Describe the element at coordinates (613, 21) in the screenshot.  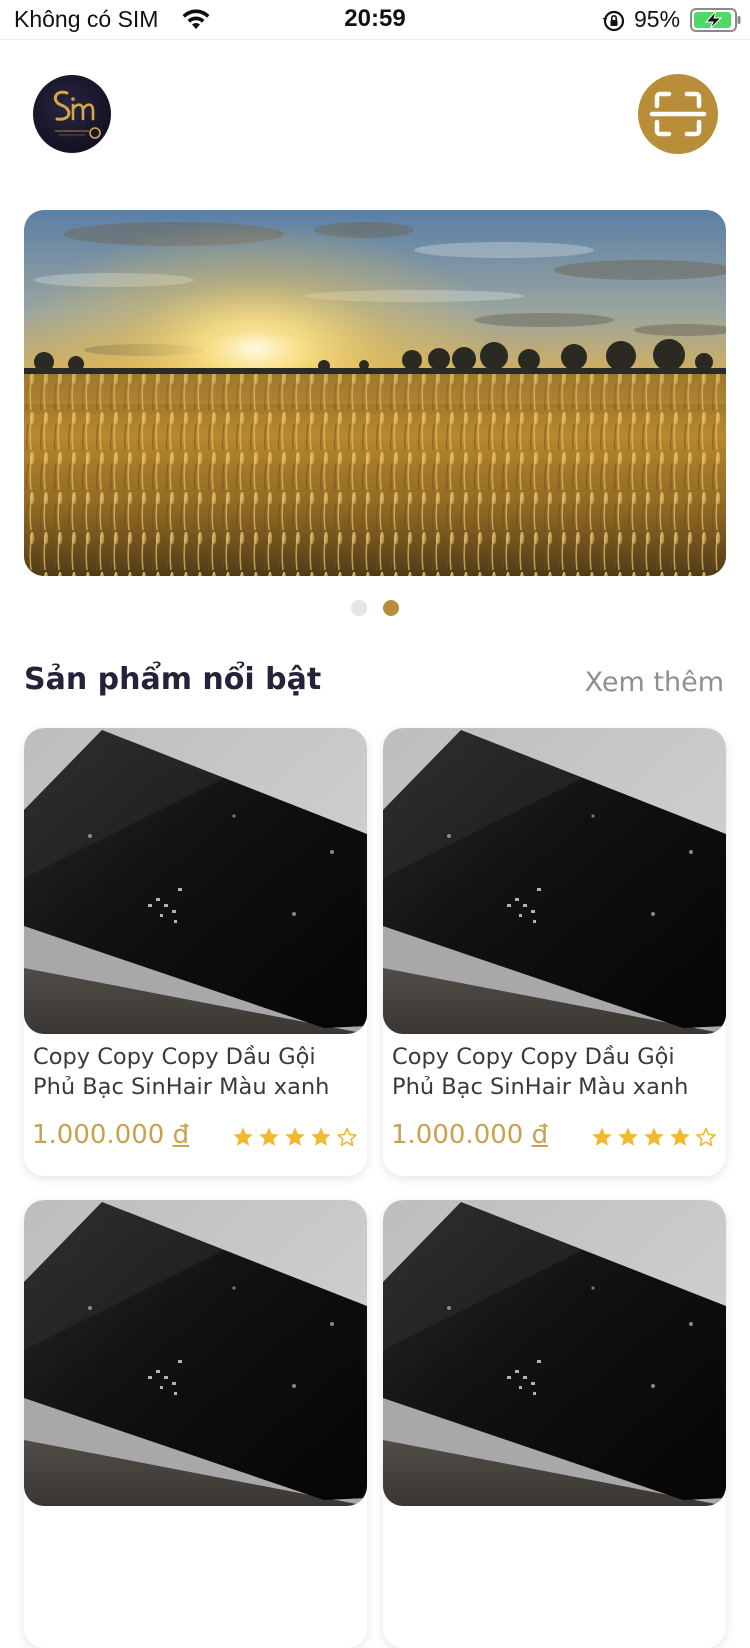
I see `rotation-lock-icon` at that location.